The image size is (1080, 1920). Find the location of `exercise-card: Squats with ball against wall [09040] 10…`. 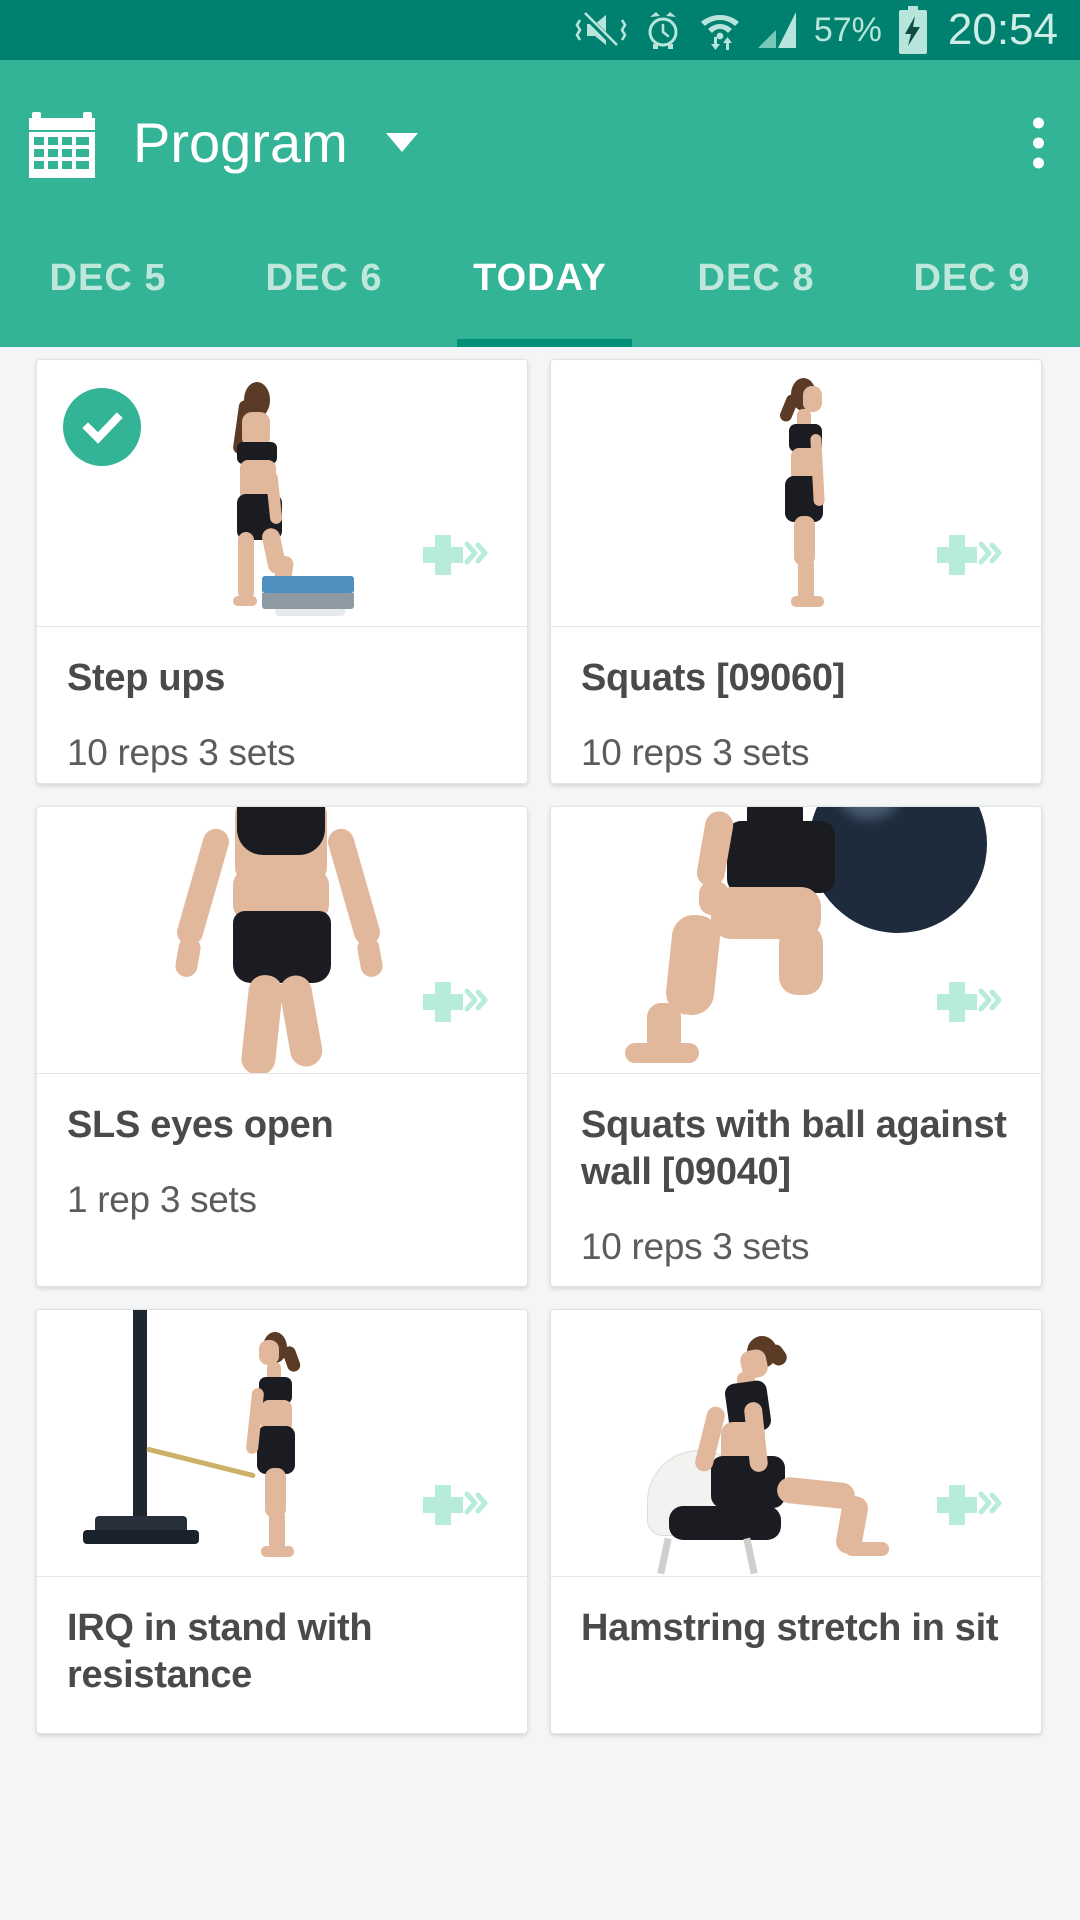

exercise-card: Squats with ball against wall [09040] 10… is located at coordinates (796, 1046).